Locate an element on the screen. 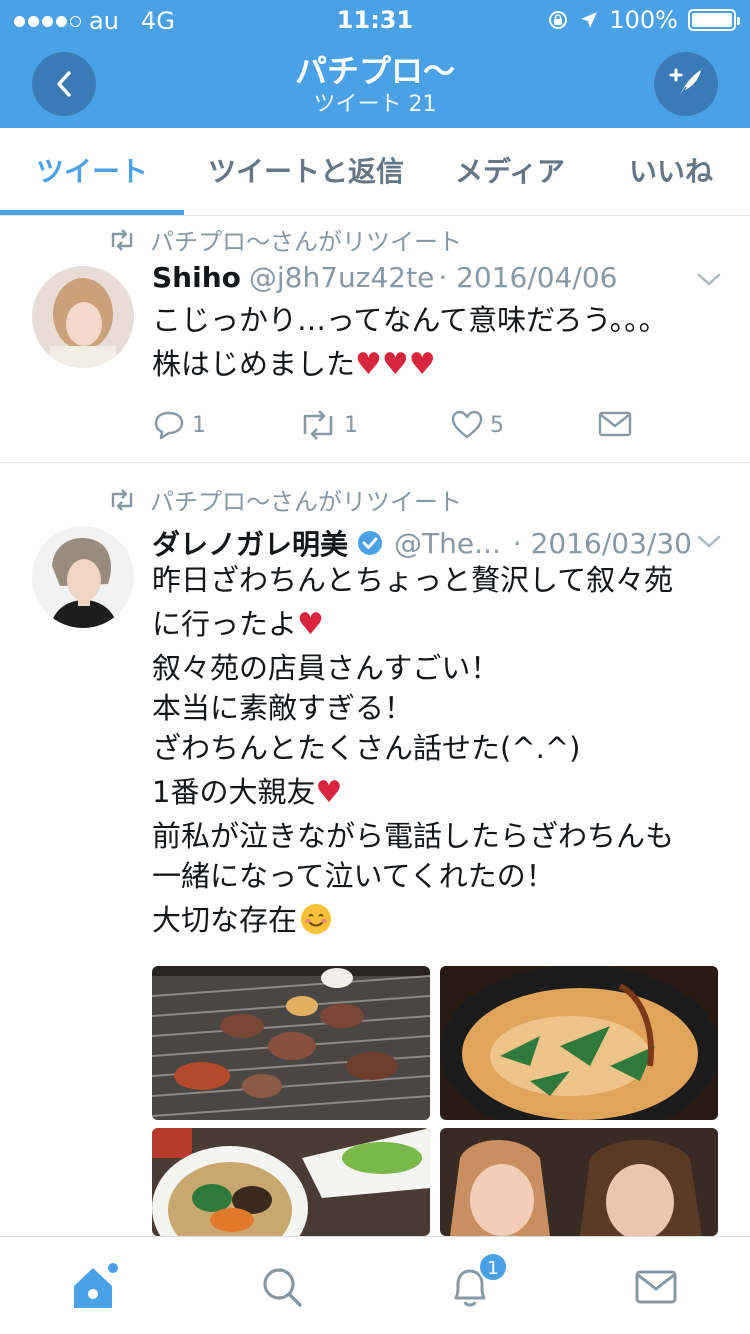 This screenshot has width=750, height=1334. tweet-author-line: ダレノガレ明美 @The... · 2016/03/30 is located at coordinates (422, 543).